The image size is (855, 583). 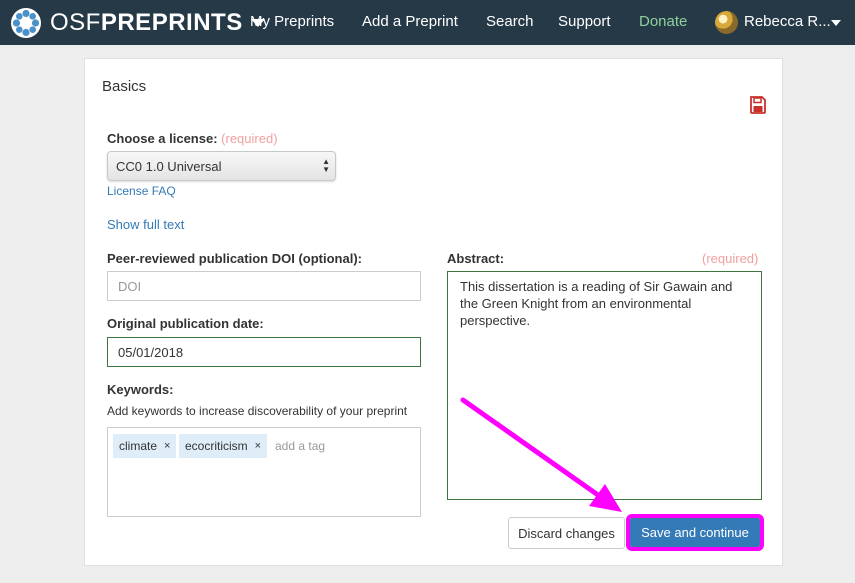 What do you see at coordinates (124, 86) in the screenshot?
I see `panel-title: Basics` at bounding box center [124, 86].